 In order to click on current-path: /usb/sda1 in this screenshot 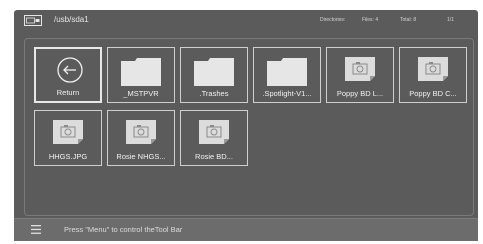, I will do `click(71, 19)`.